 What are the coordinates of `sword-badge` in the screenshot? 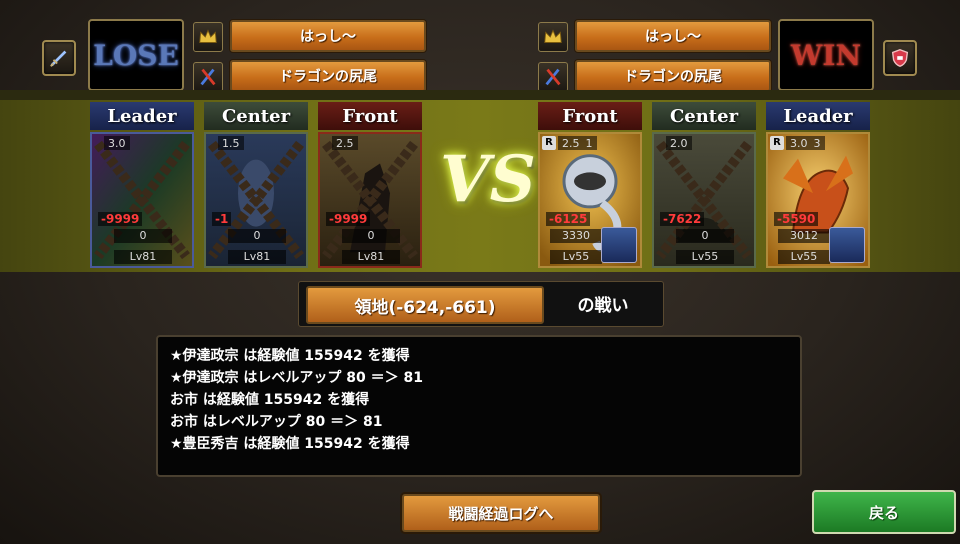 It's located at (59, 58).